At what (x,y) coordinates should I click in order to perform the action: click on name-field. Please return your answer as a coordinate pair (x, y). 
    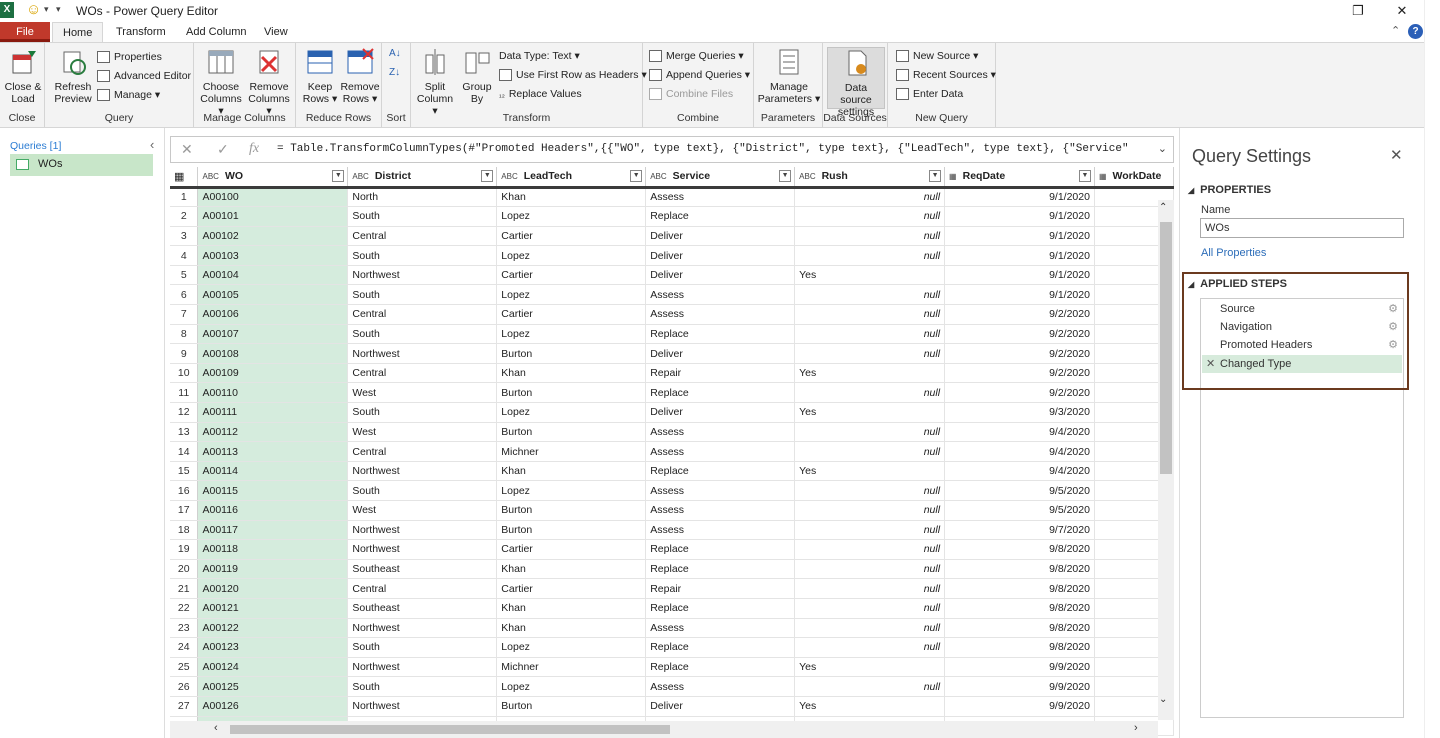
    Looking at the image, I should click on (1302, 228).